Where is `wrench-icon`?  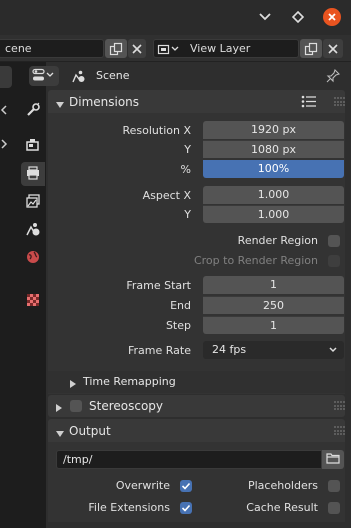
wrench-icon is located at coordinates (33, 111).